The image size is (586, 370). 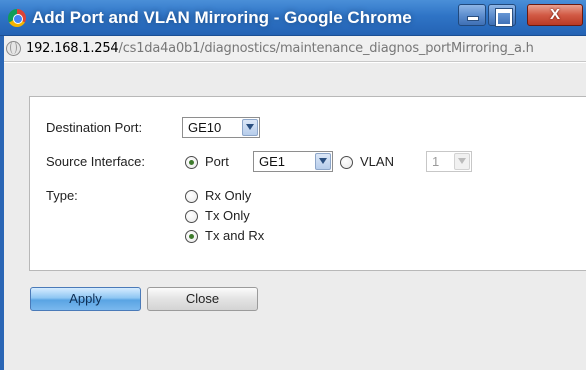 What do you see at coordinates (191, 162) in the screenshot?
I see `source-port-radio` at bounding box center [191, 162].